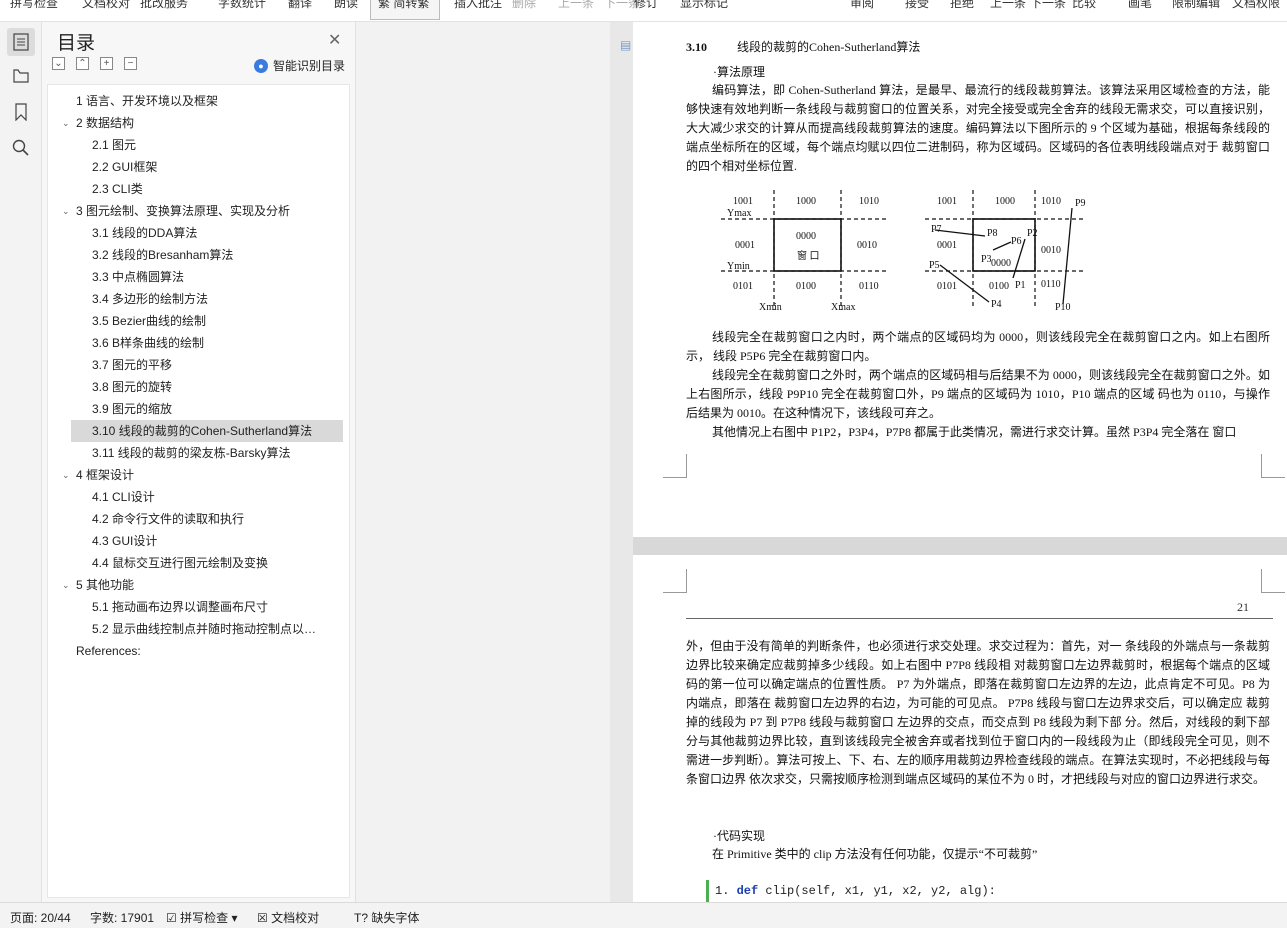 This screenshot has width=1287, height=928. I want to click on toc-item: 3.10 线段的裁剪的Cohen-Sutherland算法, so click(207, 431).